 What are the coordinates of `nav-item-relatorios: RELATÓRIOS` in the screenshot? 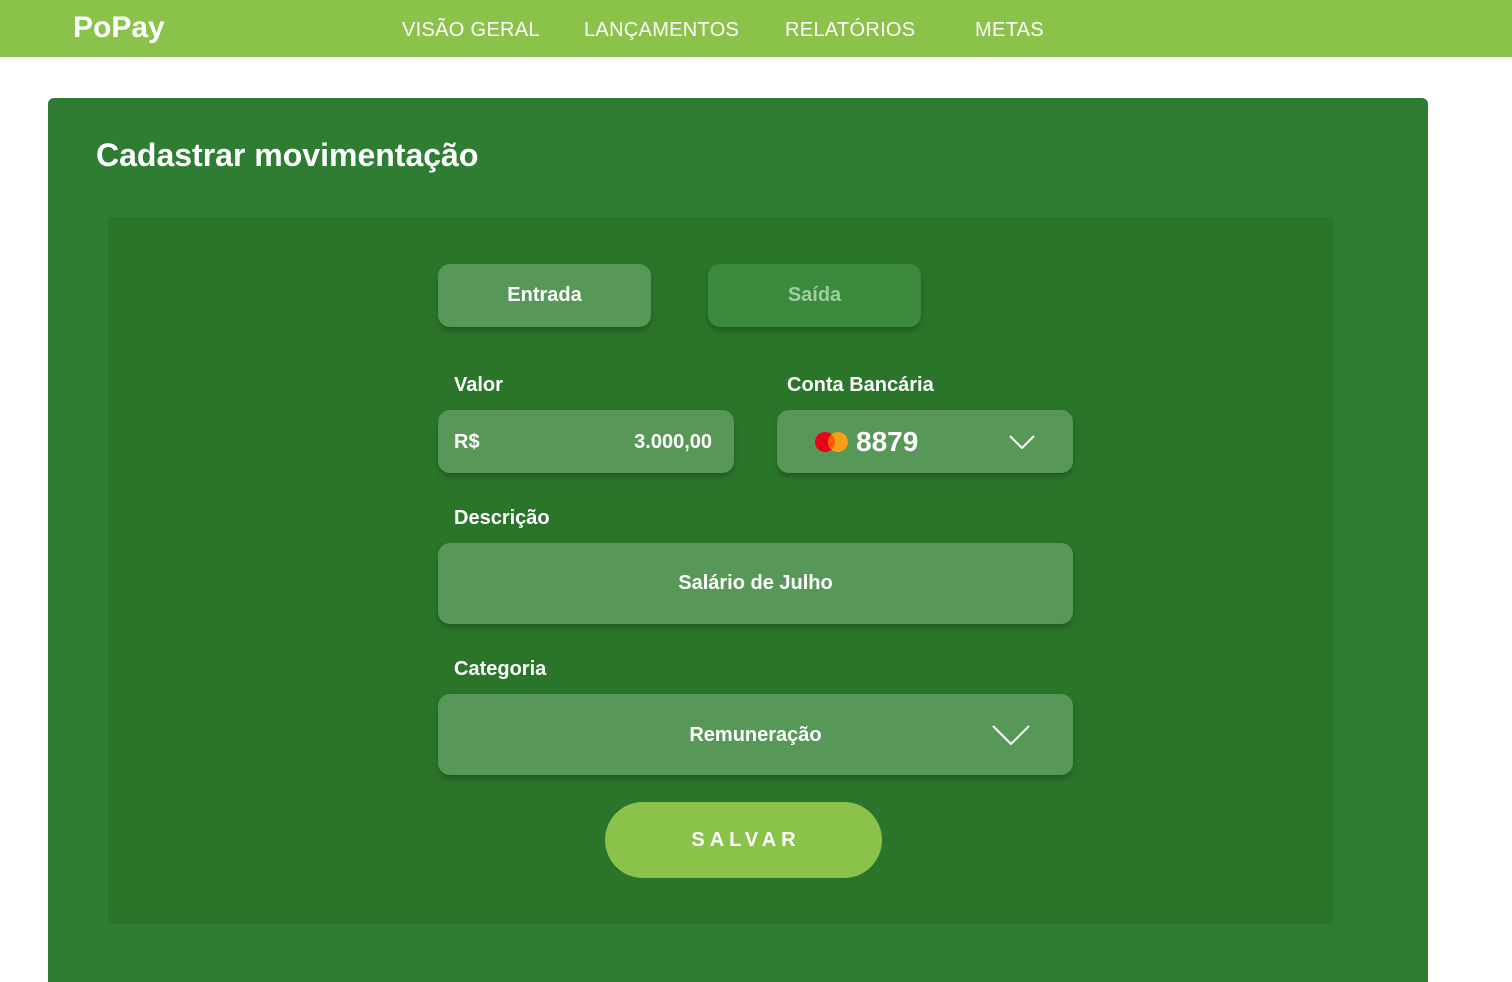 It's located at (850, 30).